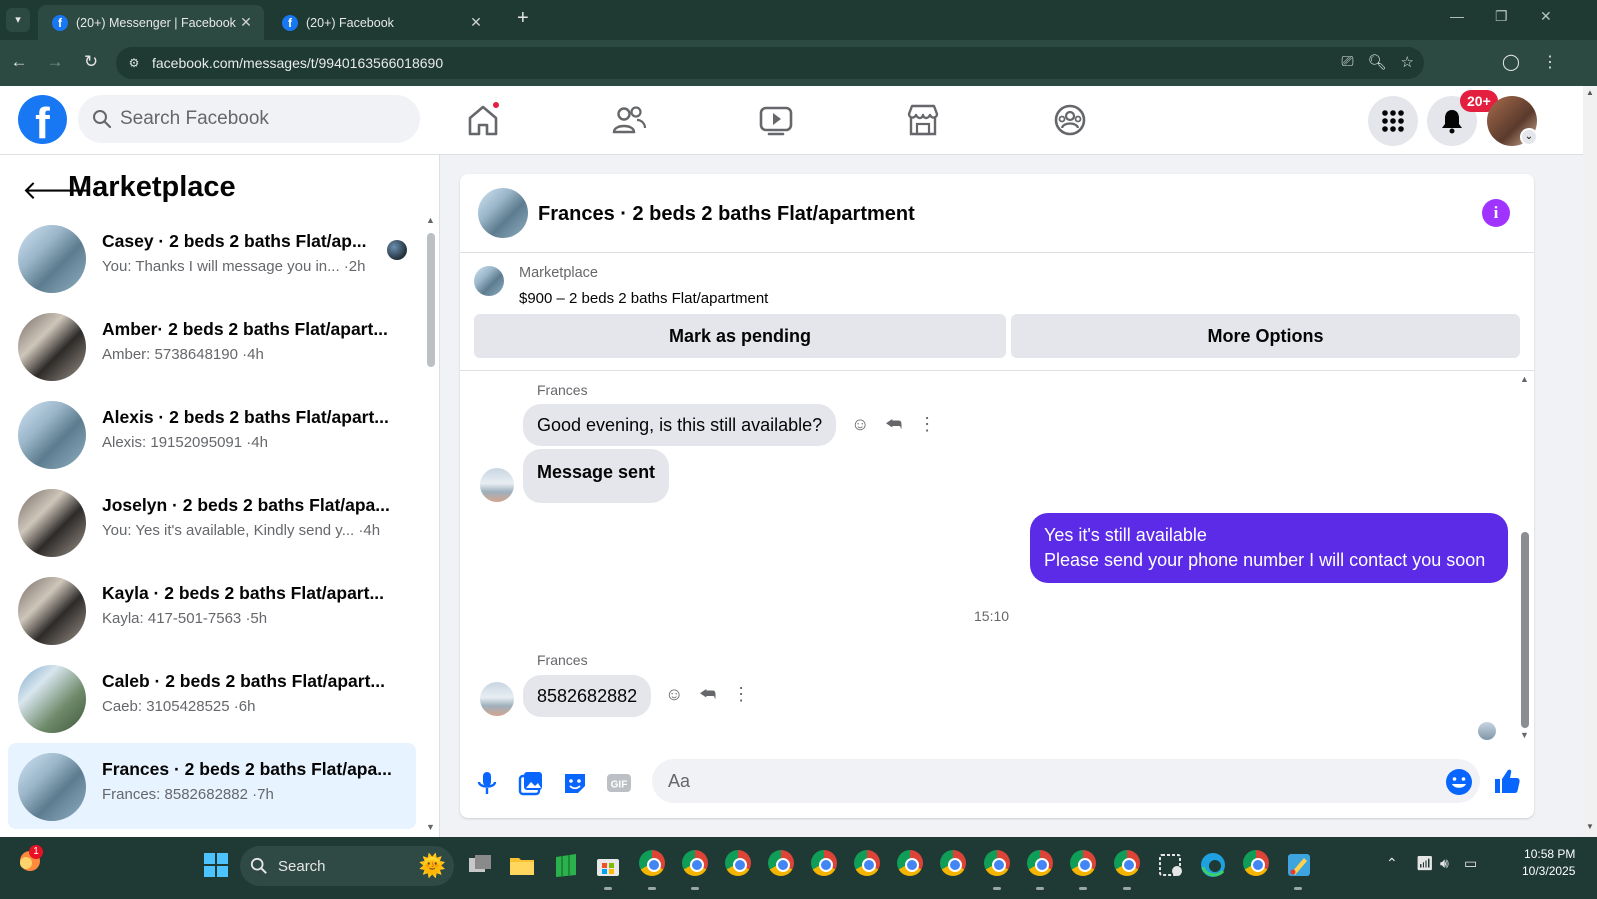  Describe the element at coordinates (260, 119) in the screenshot. I see `search-input` at that location.